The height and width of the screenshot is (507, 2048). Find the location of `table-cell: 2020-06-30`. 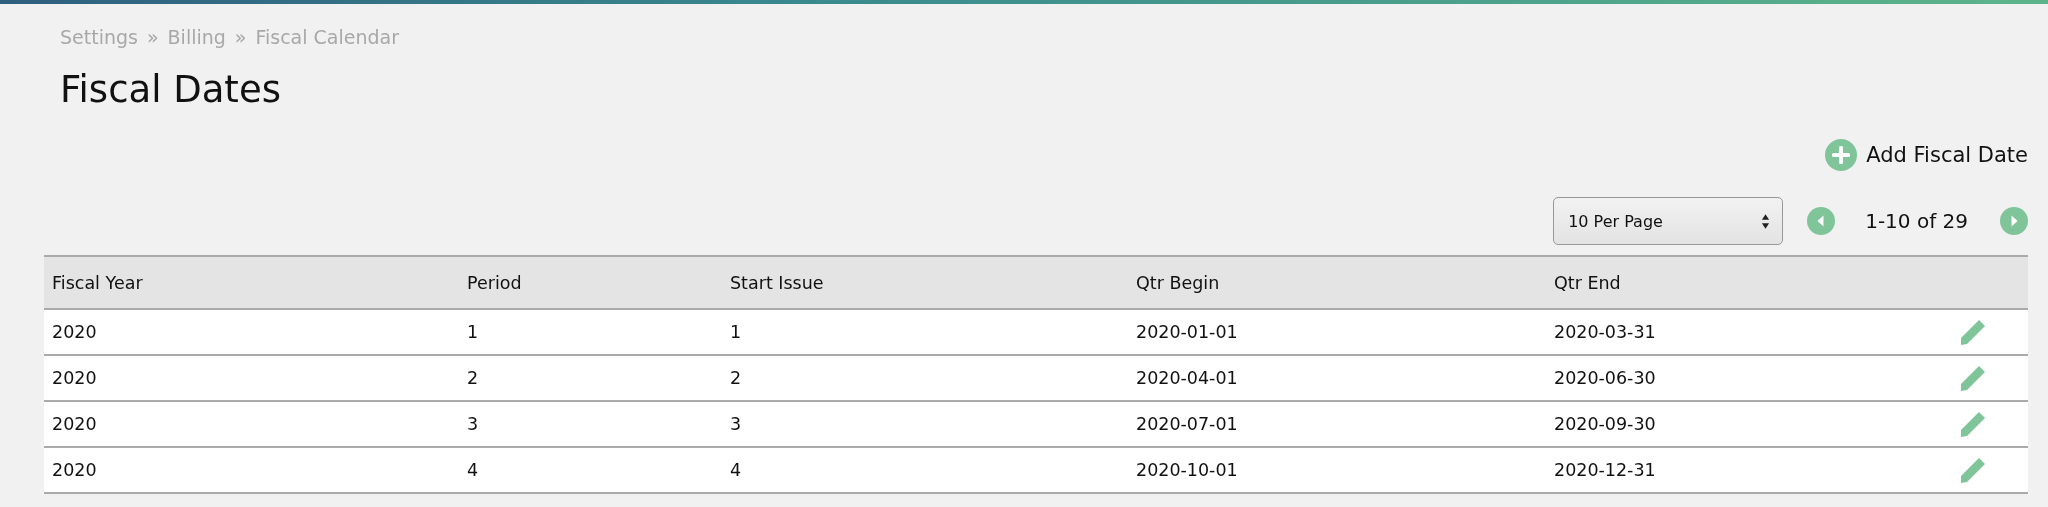

table-cell: 2020-06-30 is located at coordinates (1749, 378).